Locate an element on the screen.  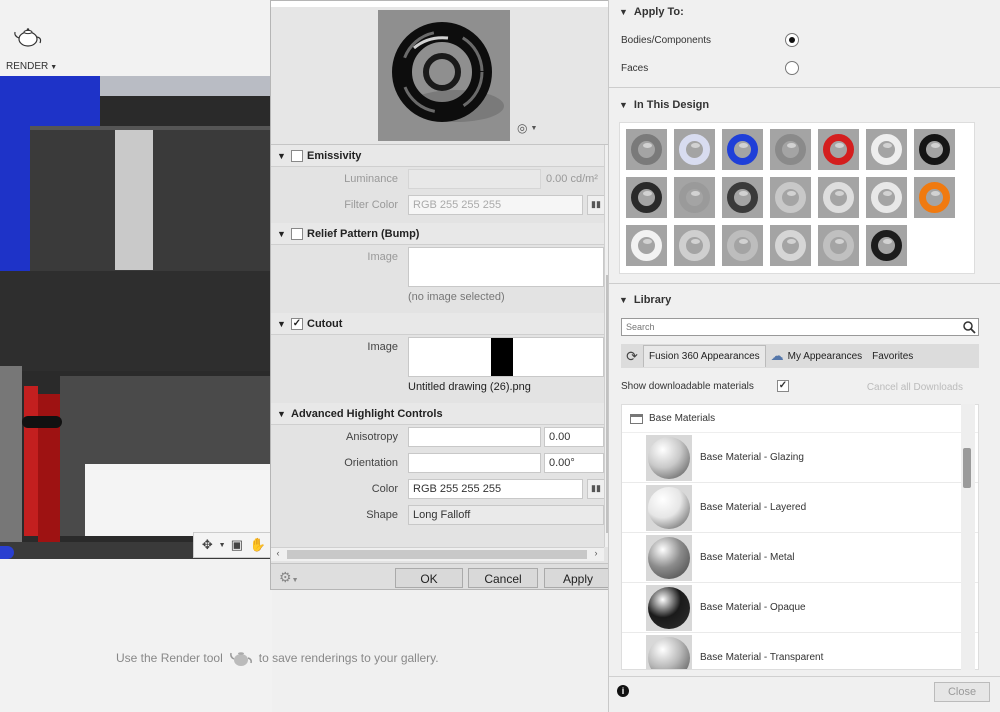
material-row: Base Material - Transparent is located at coordinates (800, 651).